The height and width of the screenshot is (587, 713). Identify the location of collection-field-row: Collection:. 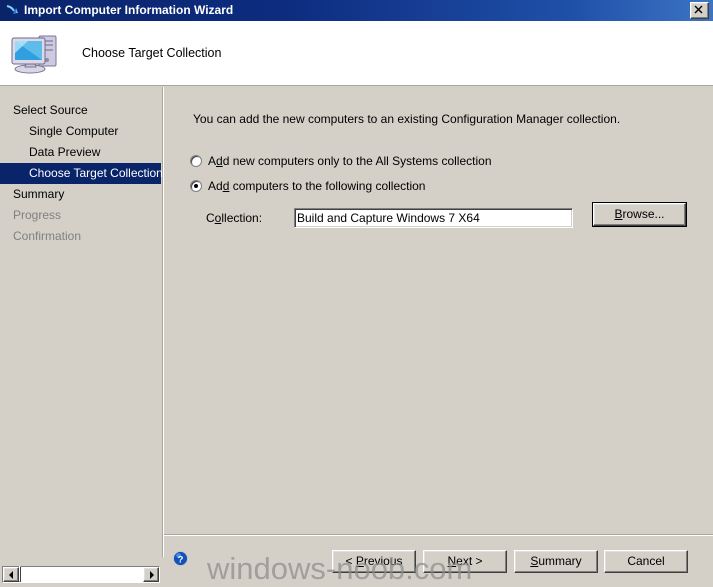
(389, 218).